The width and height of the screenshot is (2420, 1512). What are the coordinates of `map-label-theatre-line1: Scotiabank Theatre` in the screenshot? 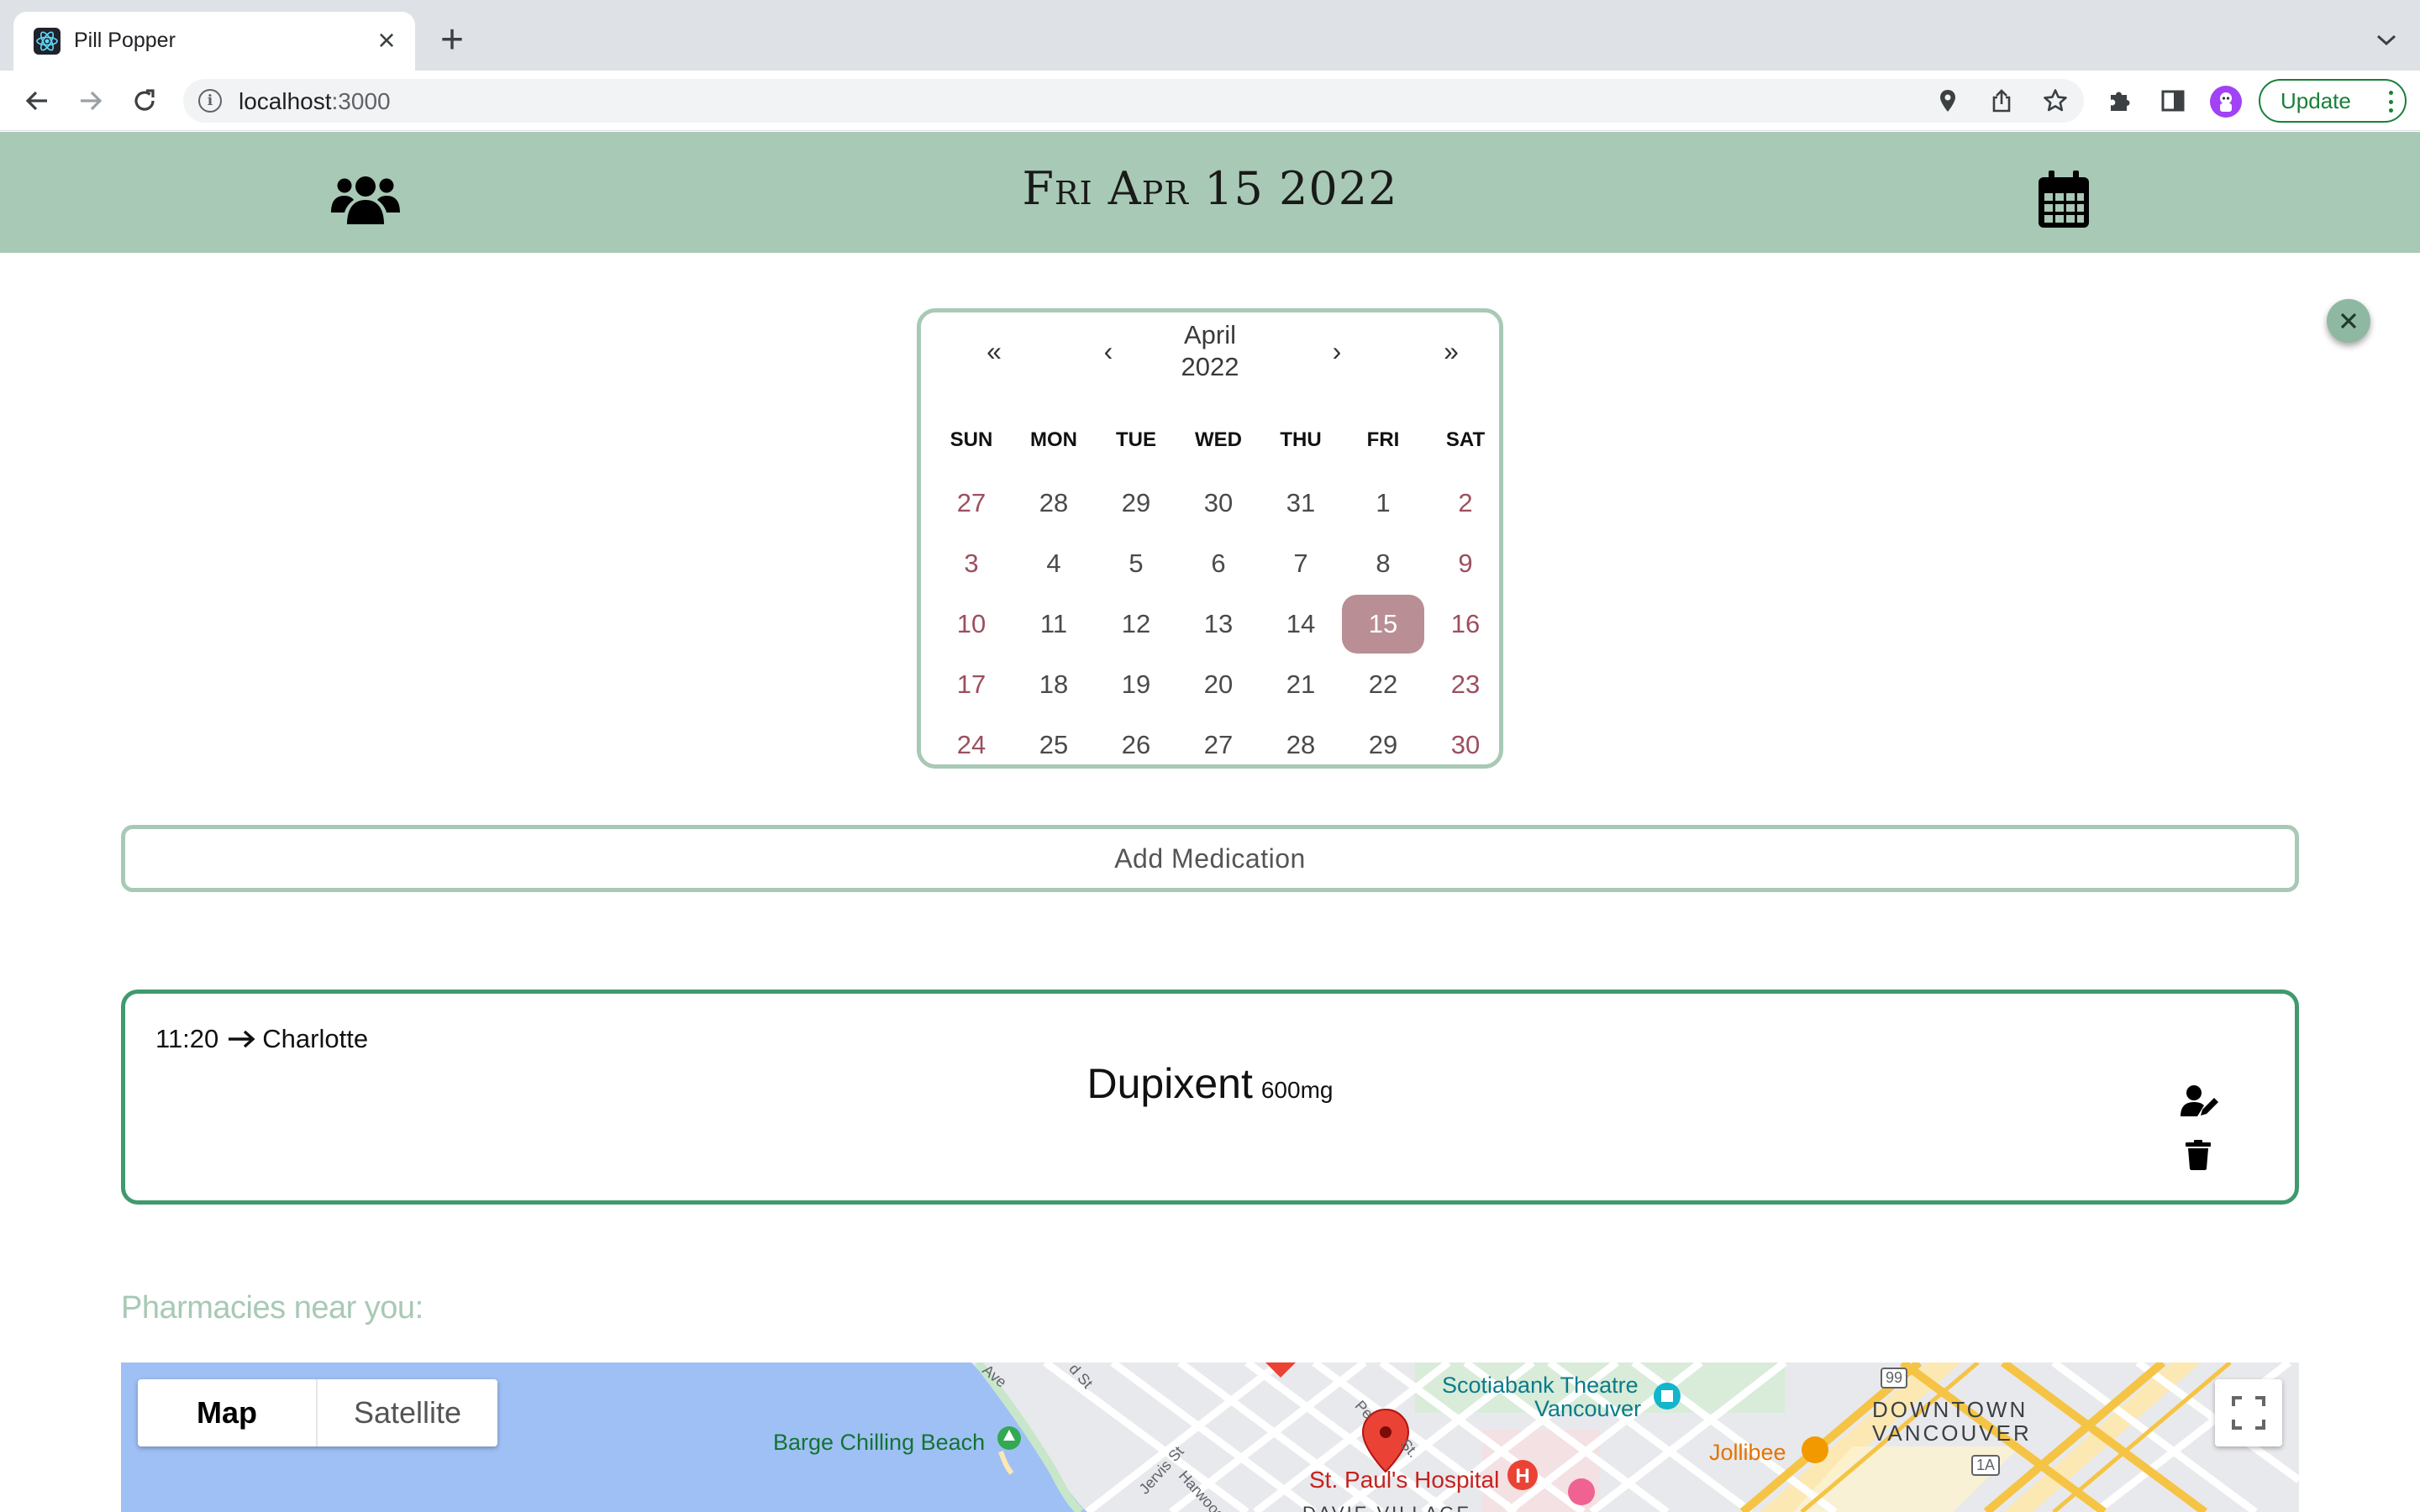 It's located at (1540, 1385).